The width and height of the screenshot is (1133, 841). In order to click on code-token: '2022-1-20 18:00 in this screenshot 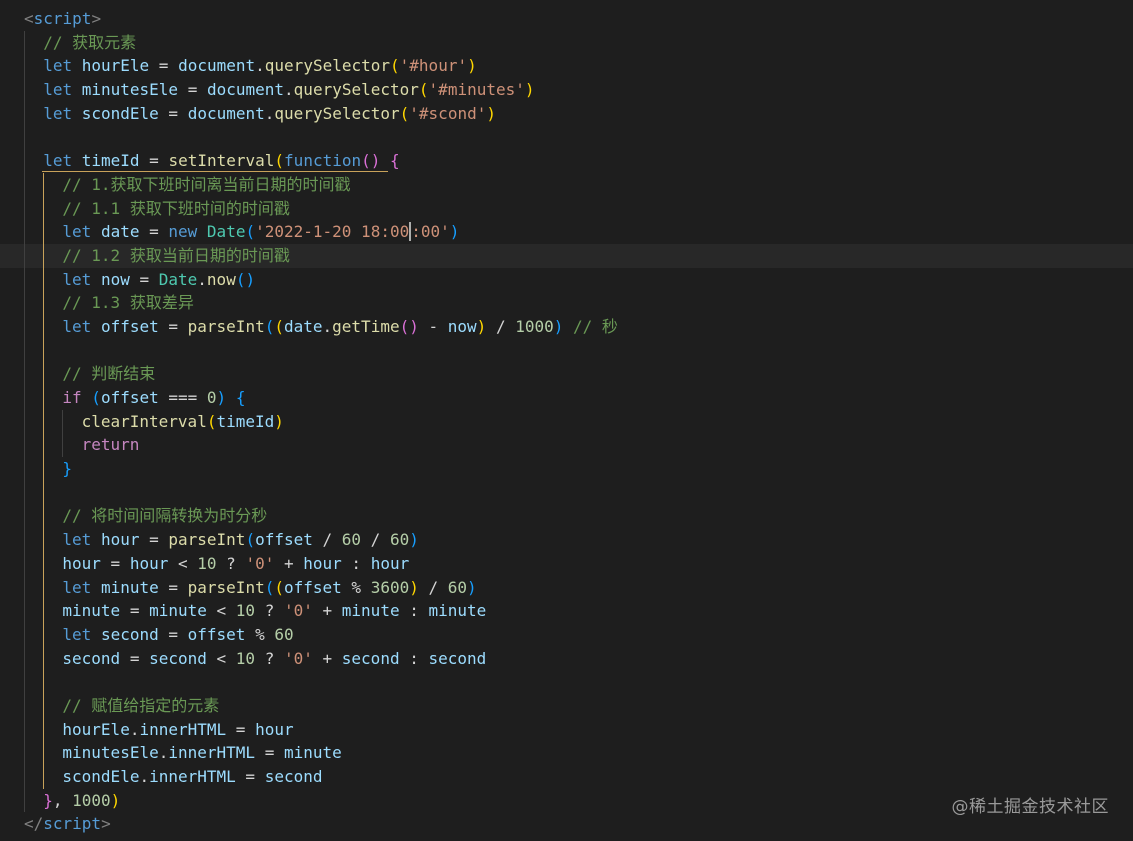, I will do `click(332, 232)`.